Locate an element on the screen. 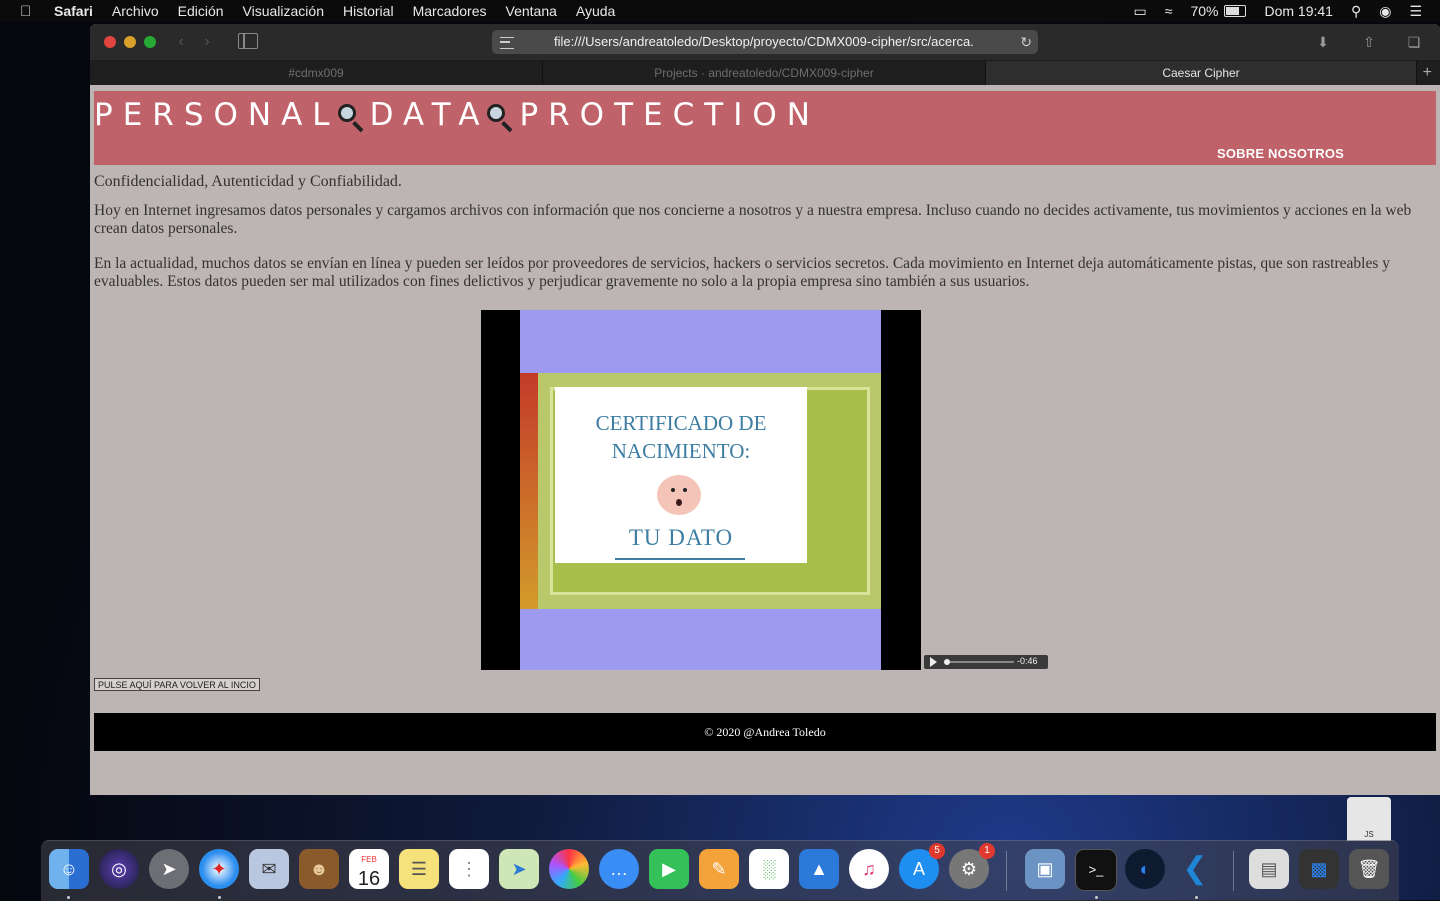  mail-icon: ✉ is located at coordinates (269, 869).